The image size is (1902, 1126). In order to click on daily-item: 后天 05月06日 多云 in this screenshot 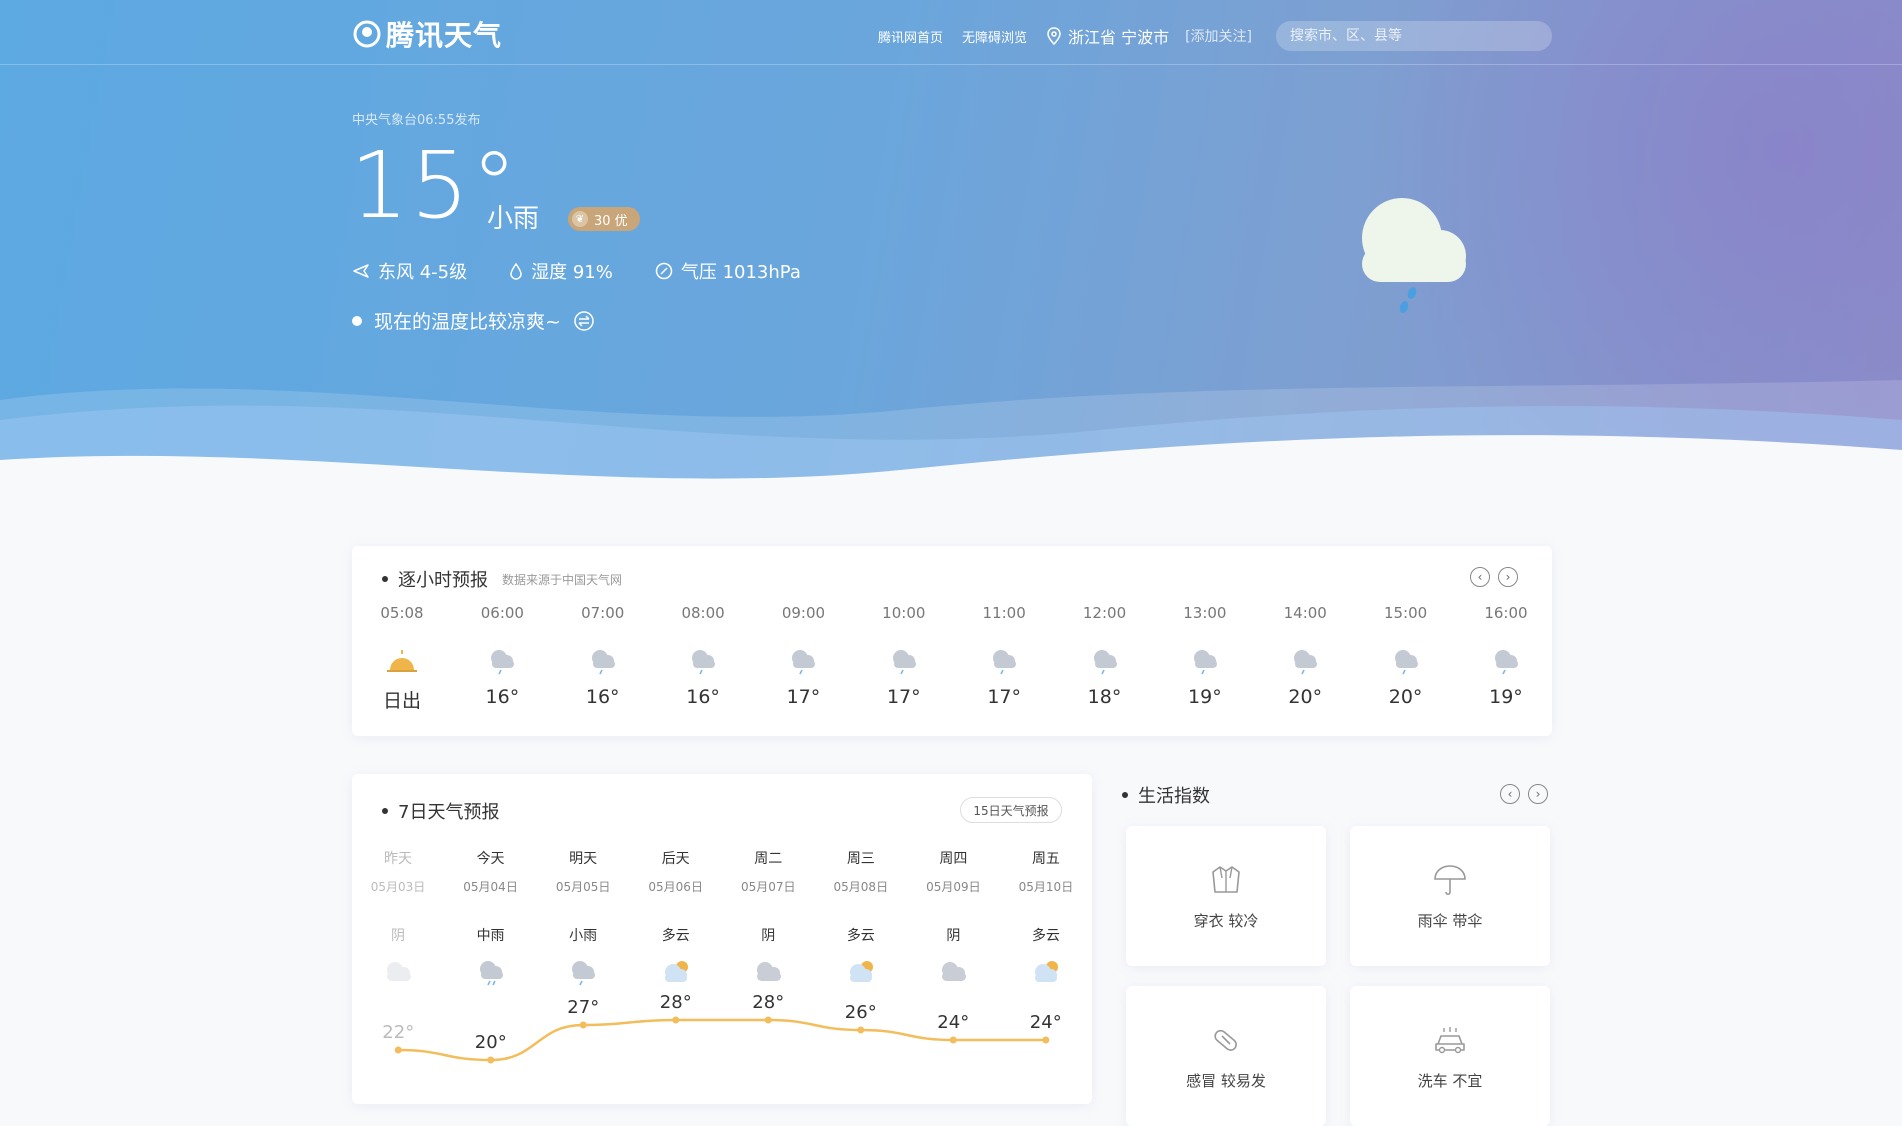, I will do `click(676, 917)`.